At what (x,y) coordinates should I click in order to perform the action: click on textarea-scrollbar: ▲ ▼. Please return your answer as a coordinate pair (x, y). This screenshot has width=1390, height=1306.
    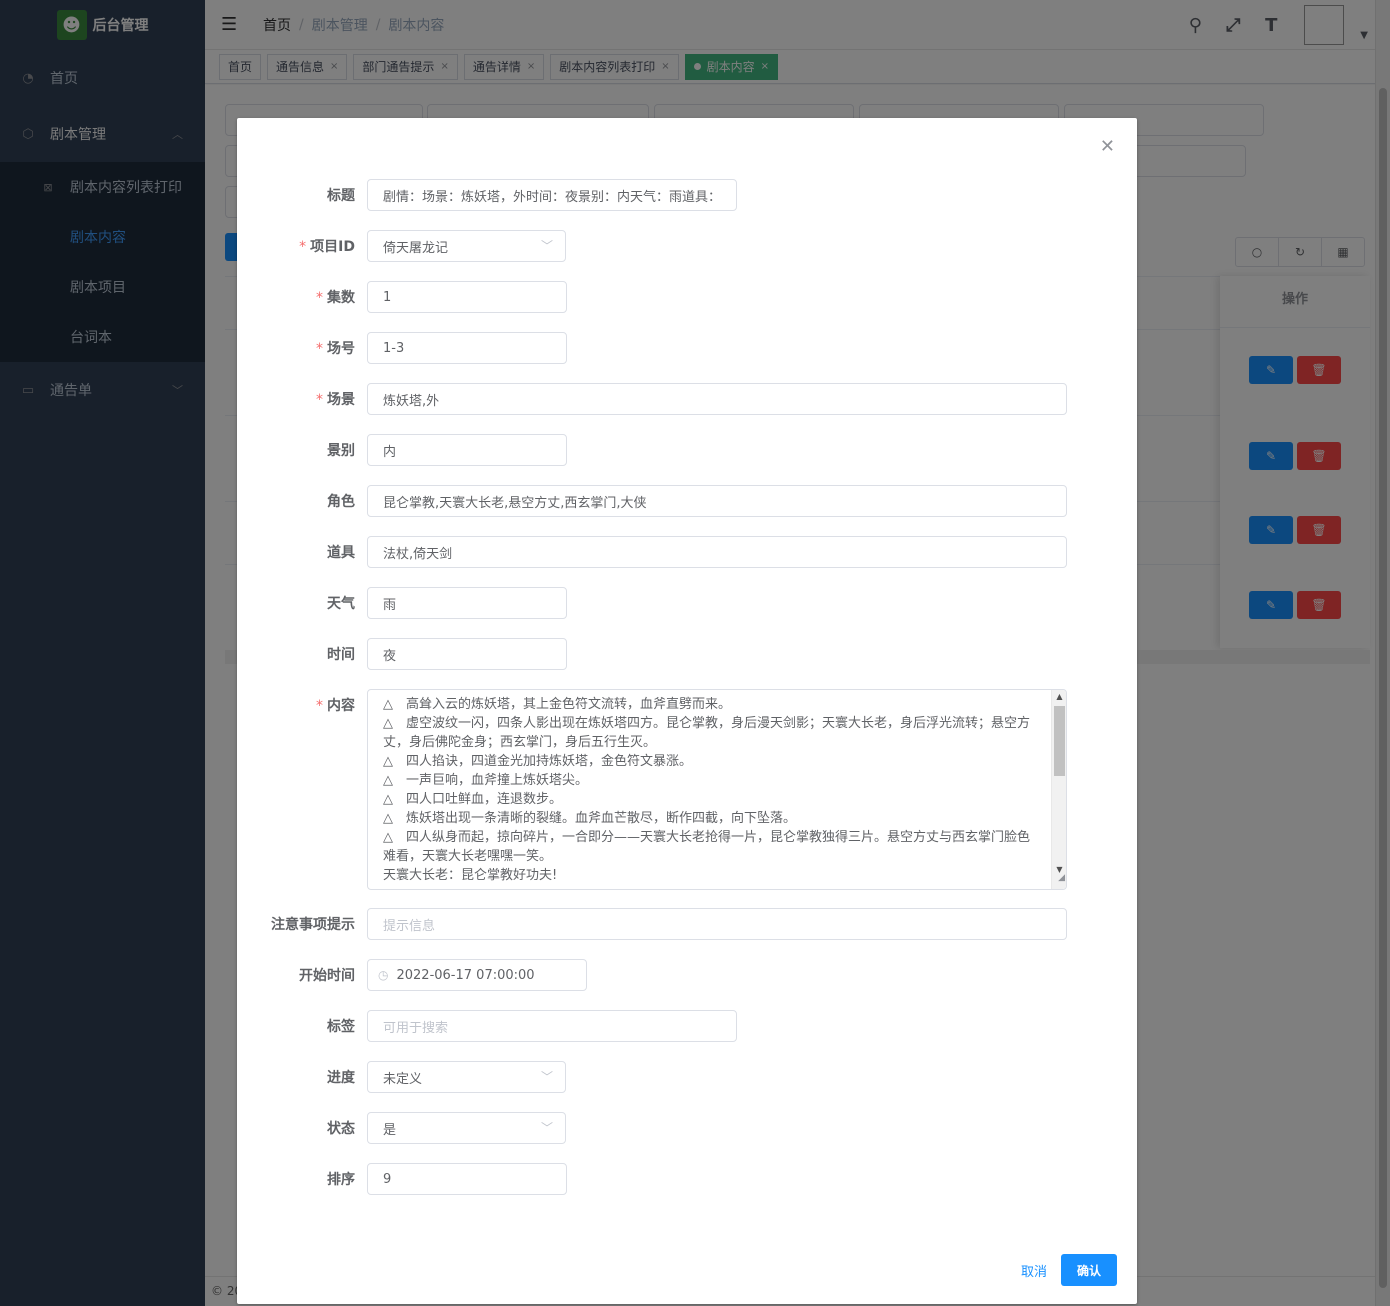
    Looking at the image, I should click on (1058, 789).